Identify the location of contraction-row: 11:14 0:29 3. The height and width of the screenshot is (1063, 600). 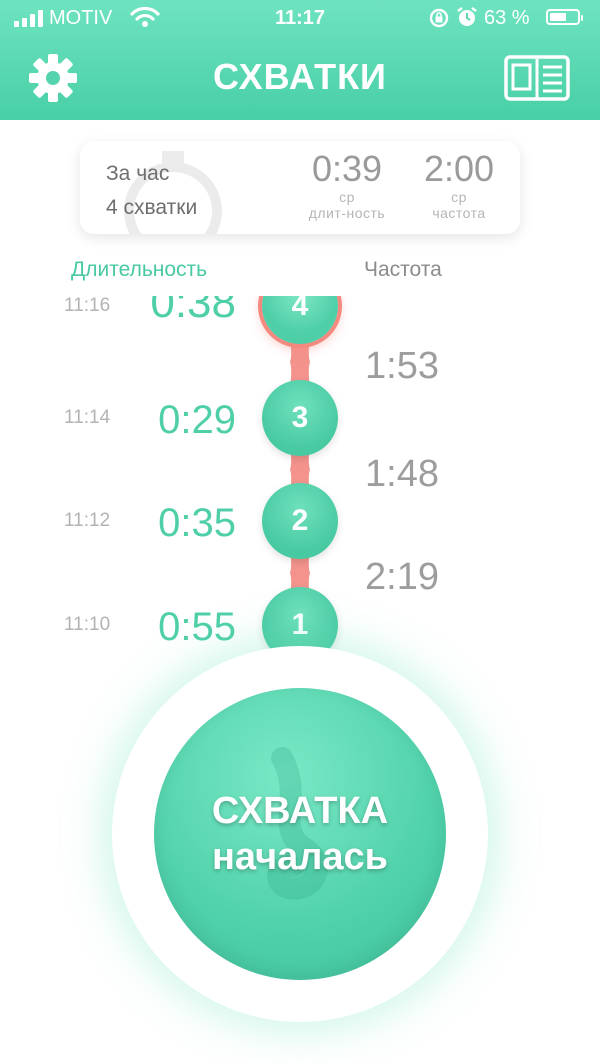
(300, 418).